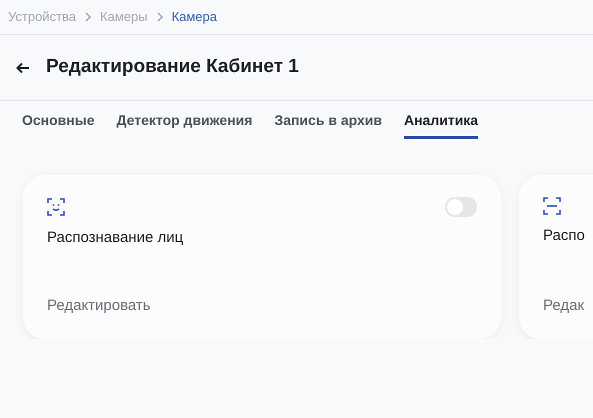 This screenshot has width=593, height=418. What do you see at coordinates (461, 207) in the screenshot?
I see `toggle-switch` at bounding box center [461, 207].